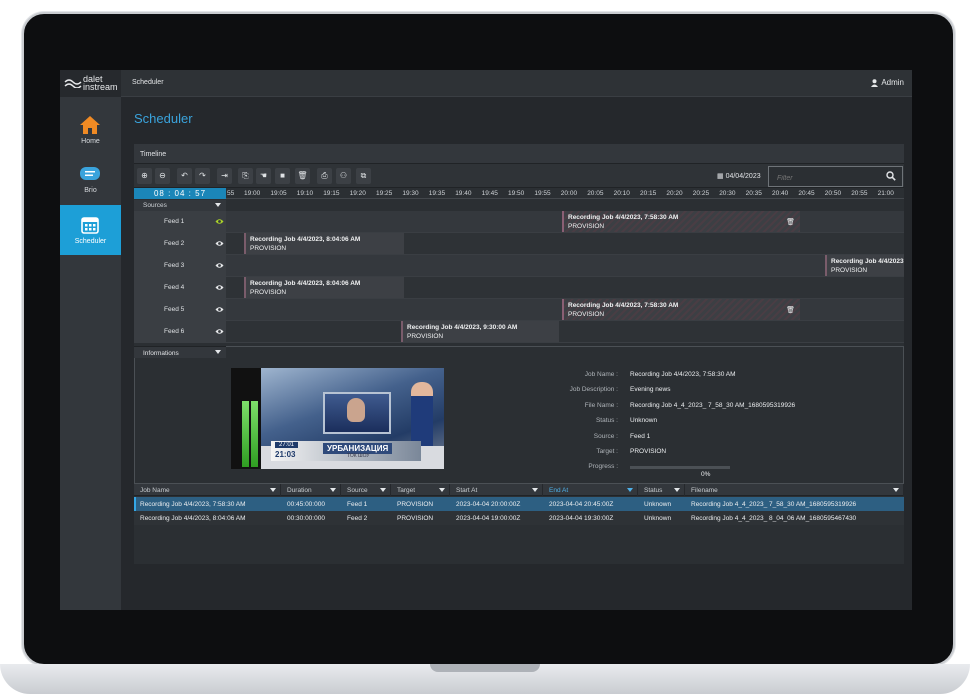  I want to click on time-tick: 20:05, so click(595, 193).